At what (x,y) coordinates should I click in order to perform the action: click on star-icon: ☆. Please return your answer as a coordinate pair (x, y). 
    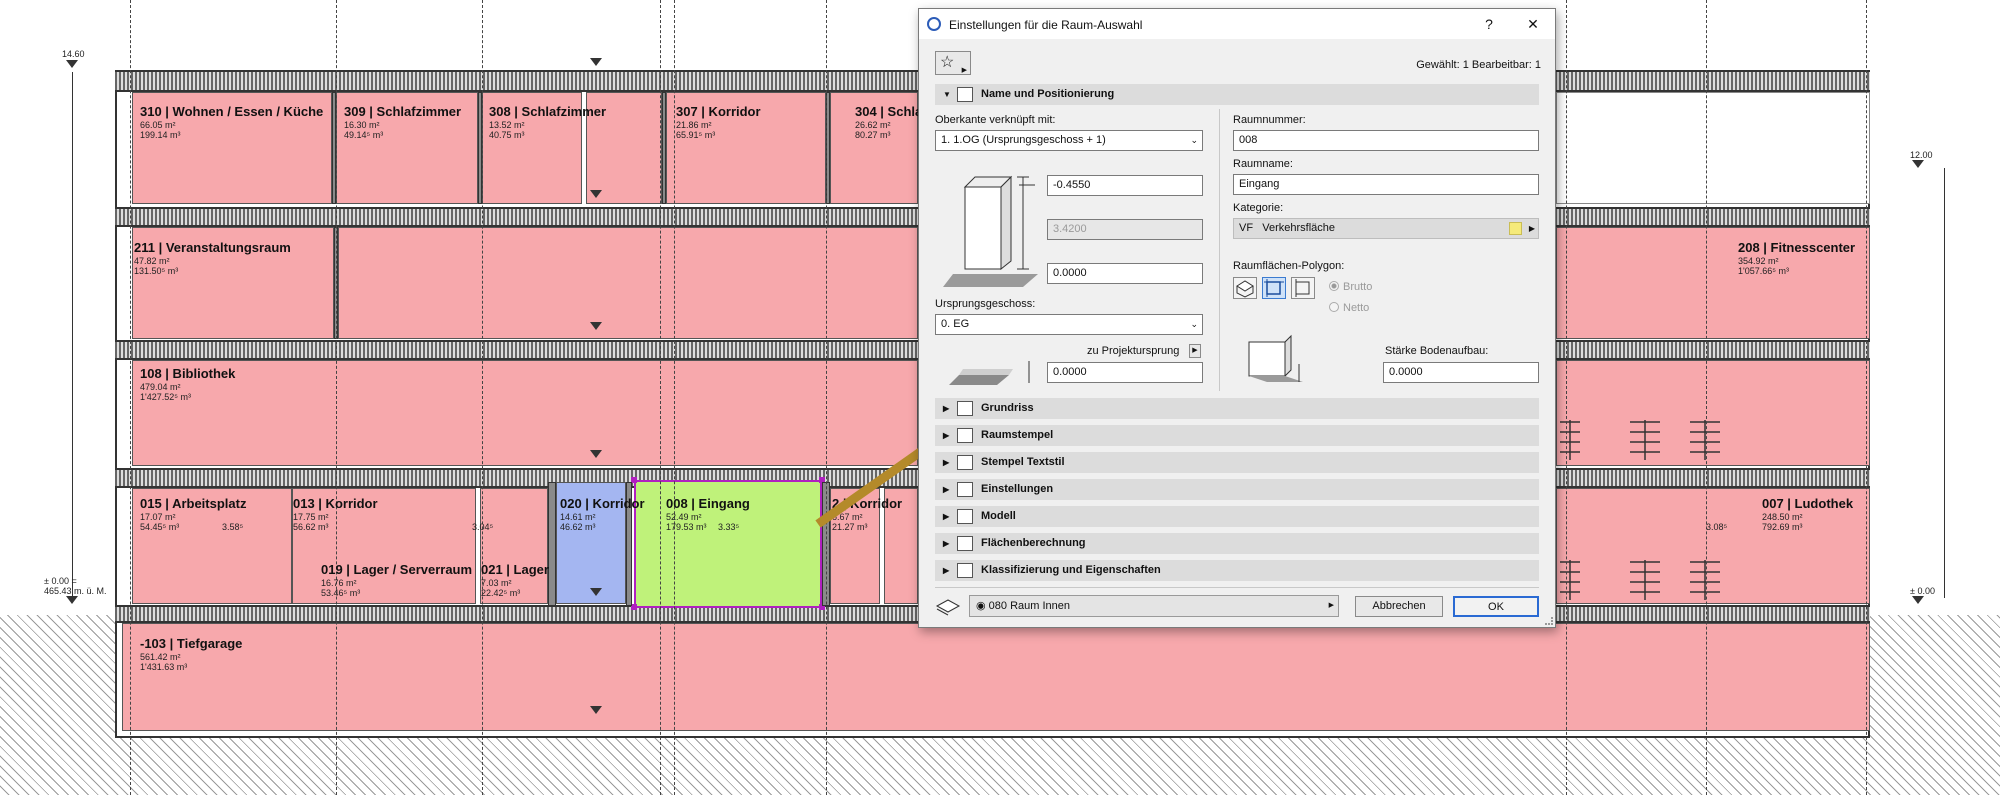
    Looking at the image, I should click on (947, 62).